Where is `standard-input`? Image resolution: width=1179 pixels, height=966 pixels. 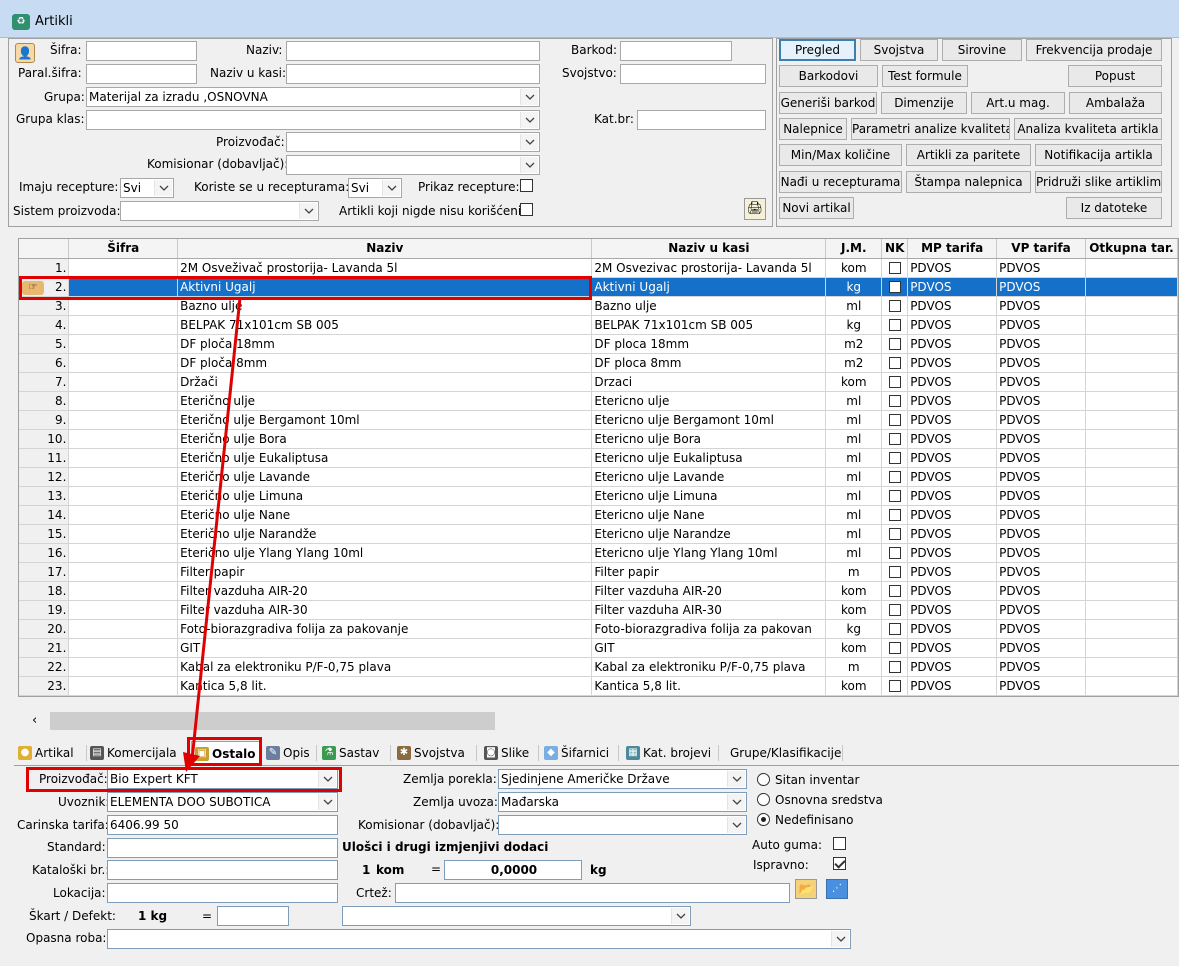 standard-input is located at coordinates (222, 848).